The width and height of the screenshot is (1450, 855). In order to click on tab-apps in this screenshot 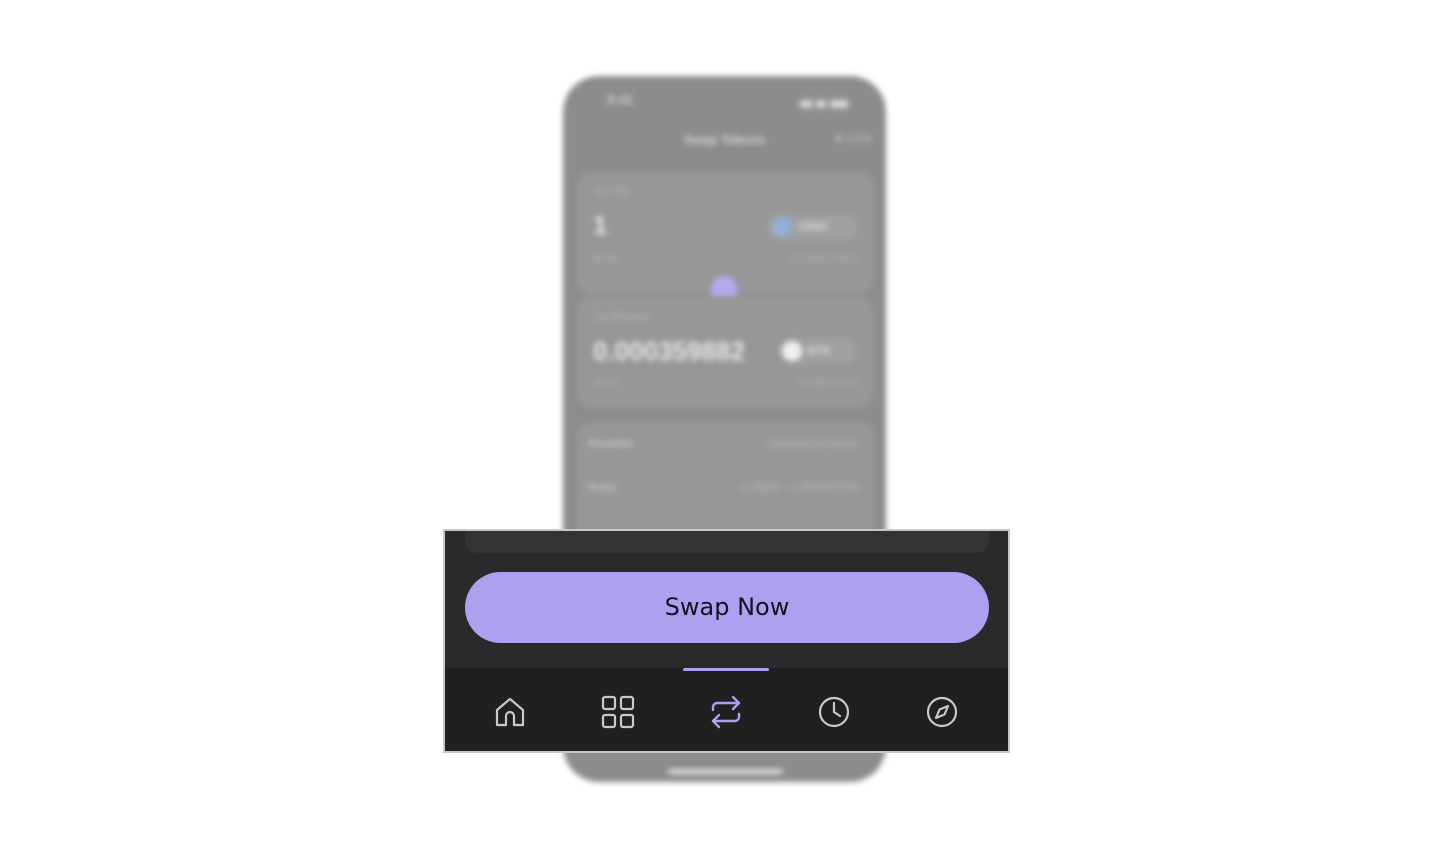, I will do `click(618, 709)`.